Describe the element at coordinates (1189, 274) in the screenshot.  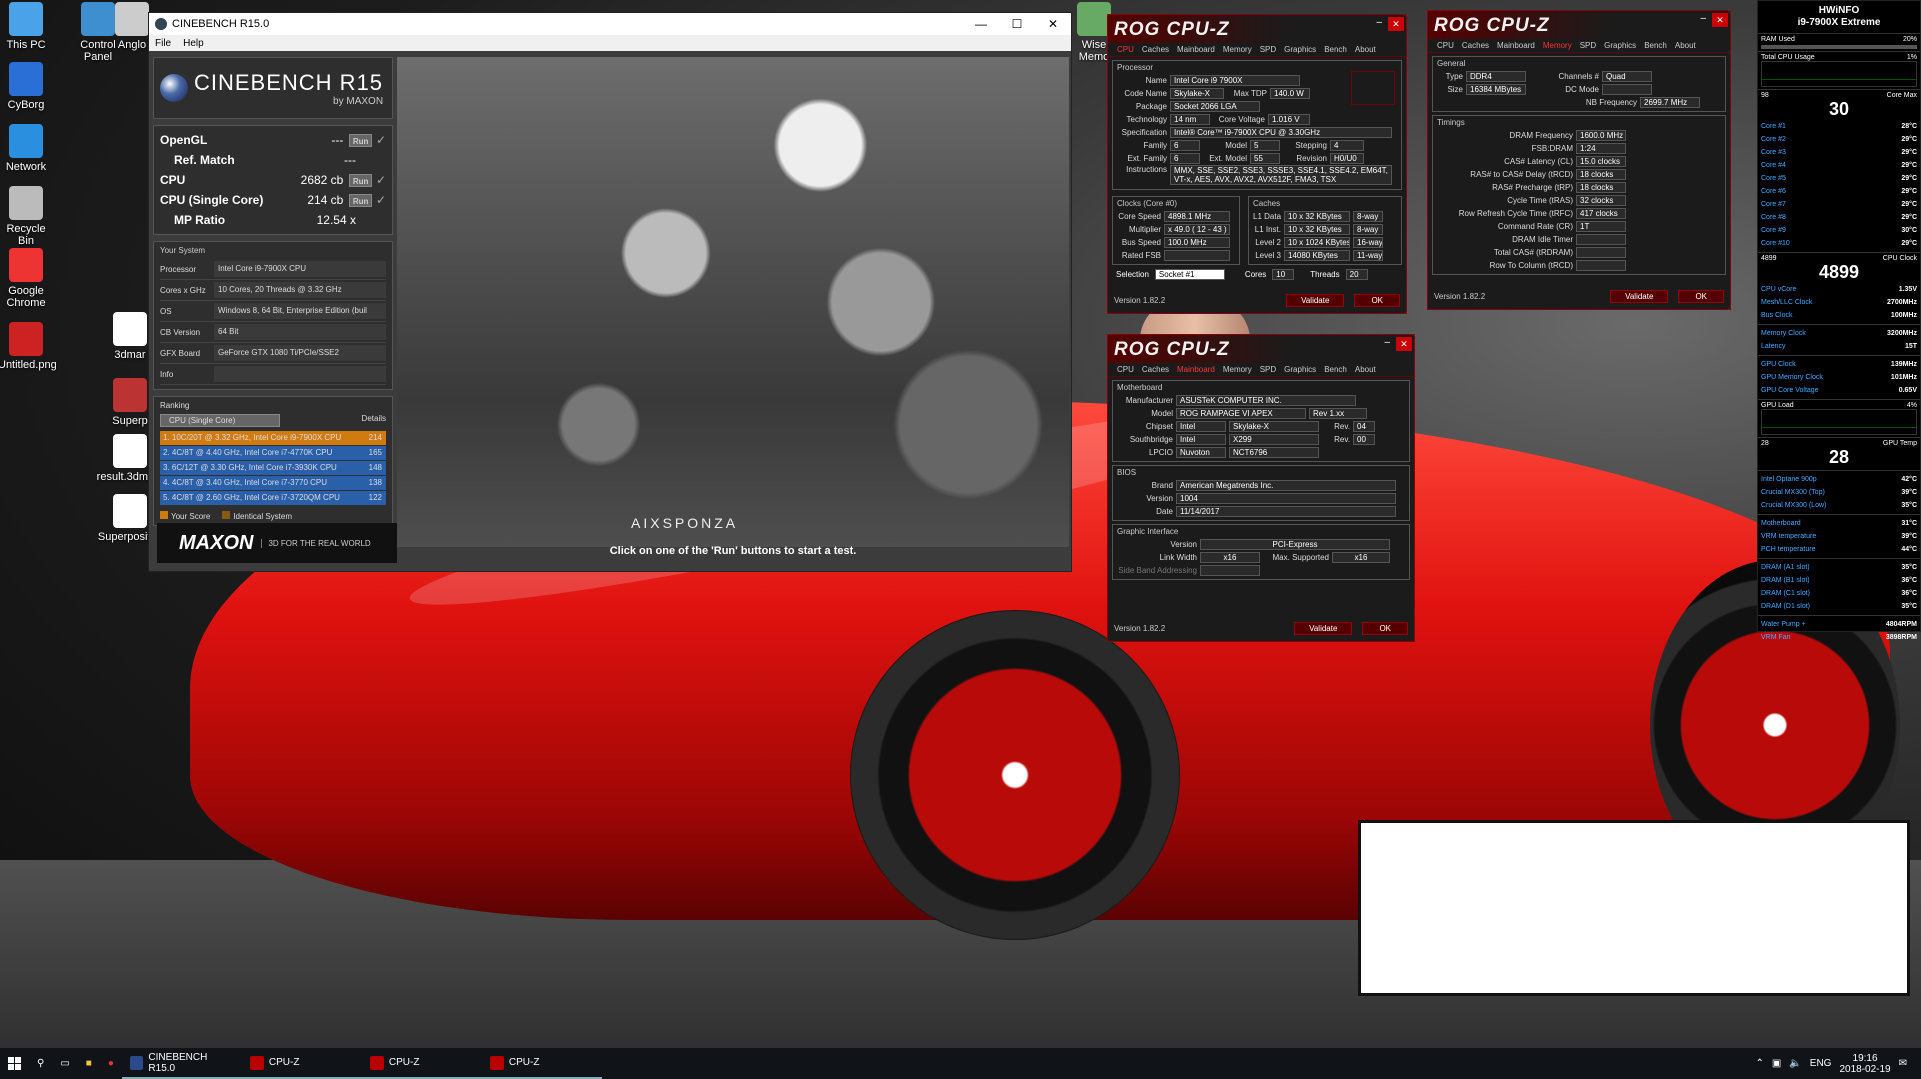
I see `socket-select: Socket #1` at that location.